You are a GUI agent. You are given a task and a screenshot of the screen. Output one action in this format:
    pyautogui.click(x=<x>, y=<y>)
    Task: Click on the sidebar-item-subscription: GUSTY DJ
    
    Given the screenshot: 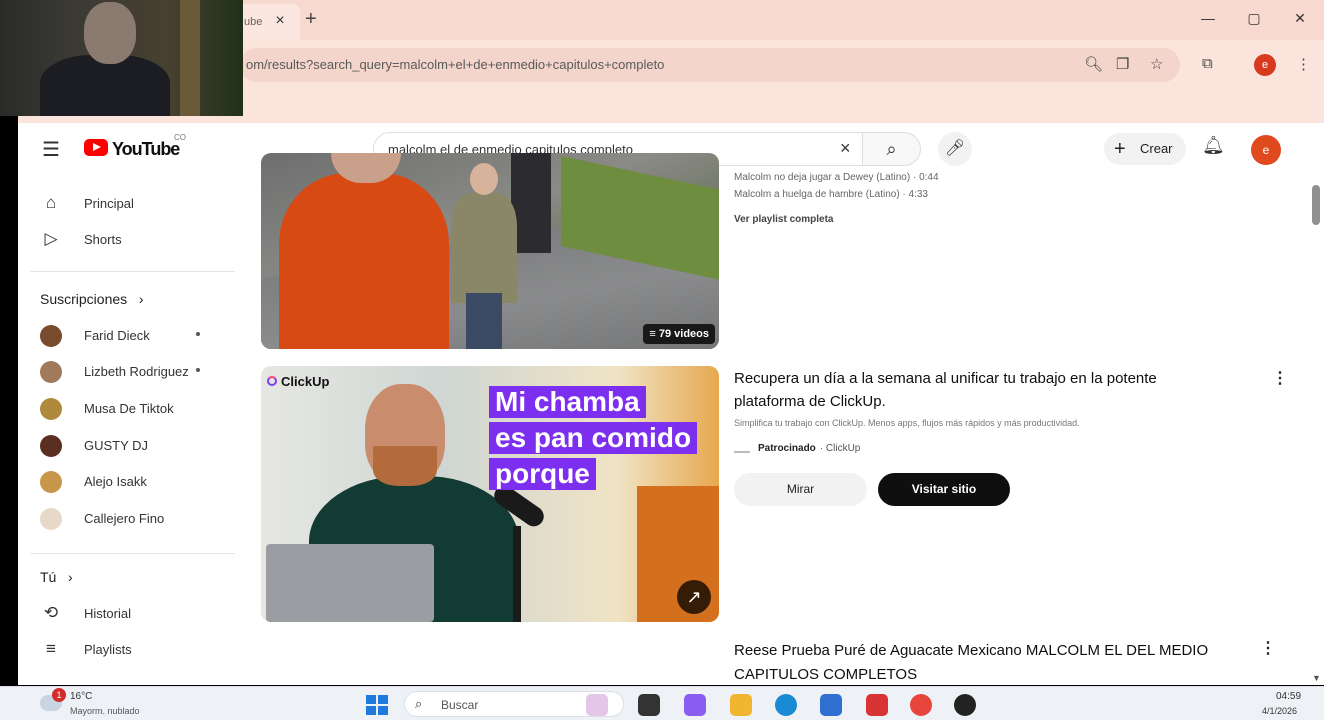 What is the action you would take?
    pyautogui.click(x=133, y=445)
    